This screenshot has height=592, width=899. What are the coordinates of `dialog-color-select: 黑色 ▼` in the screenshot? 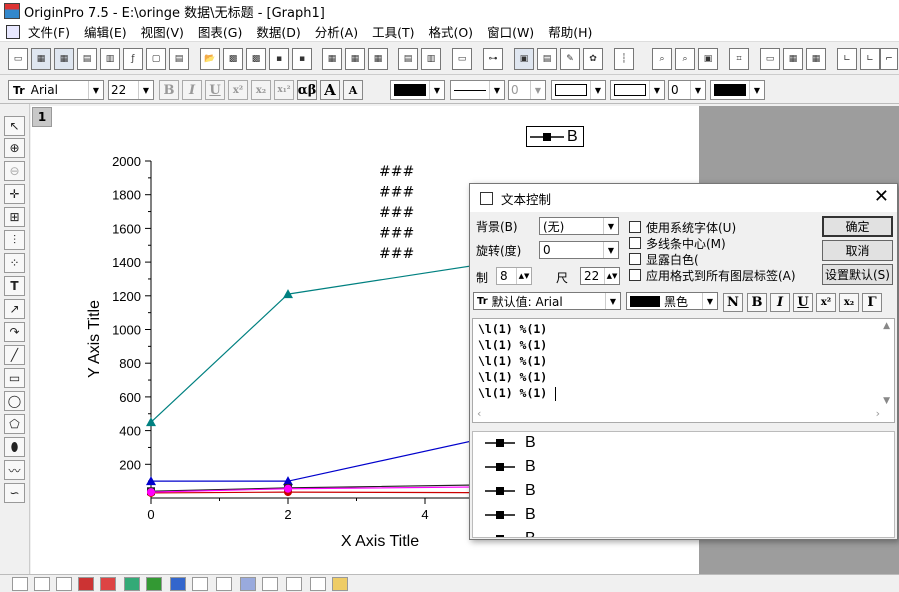 It's located at (672, 301).